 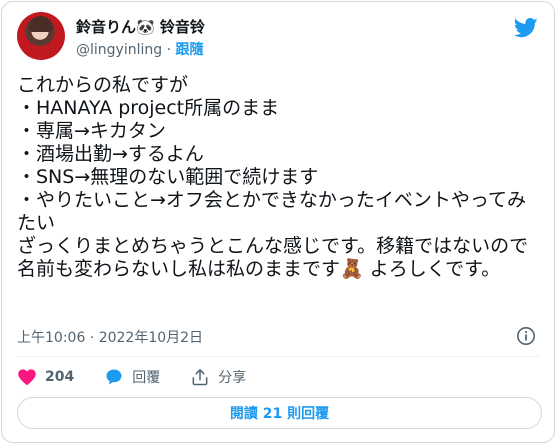 I want to click on like-button: 204, so click(x=45, y=377).